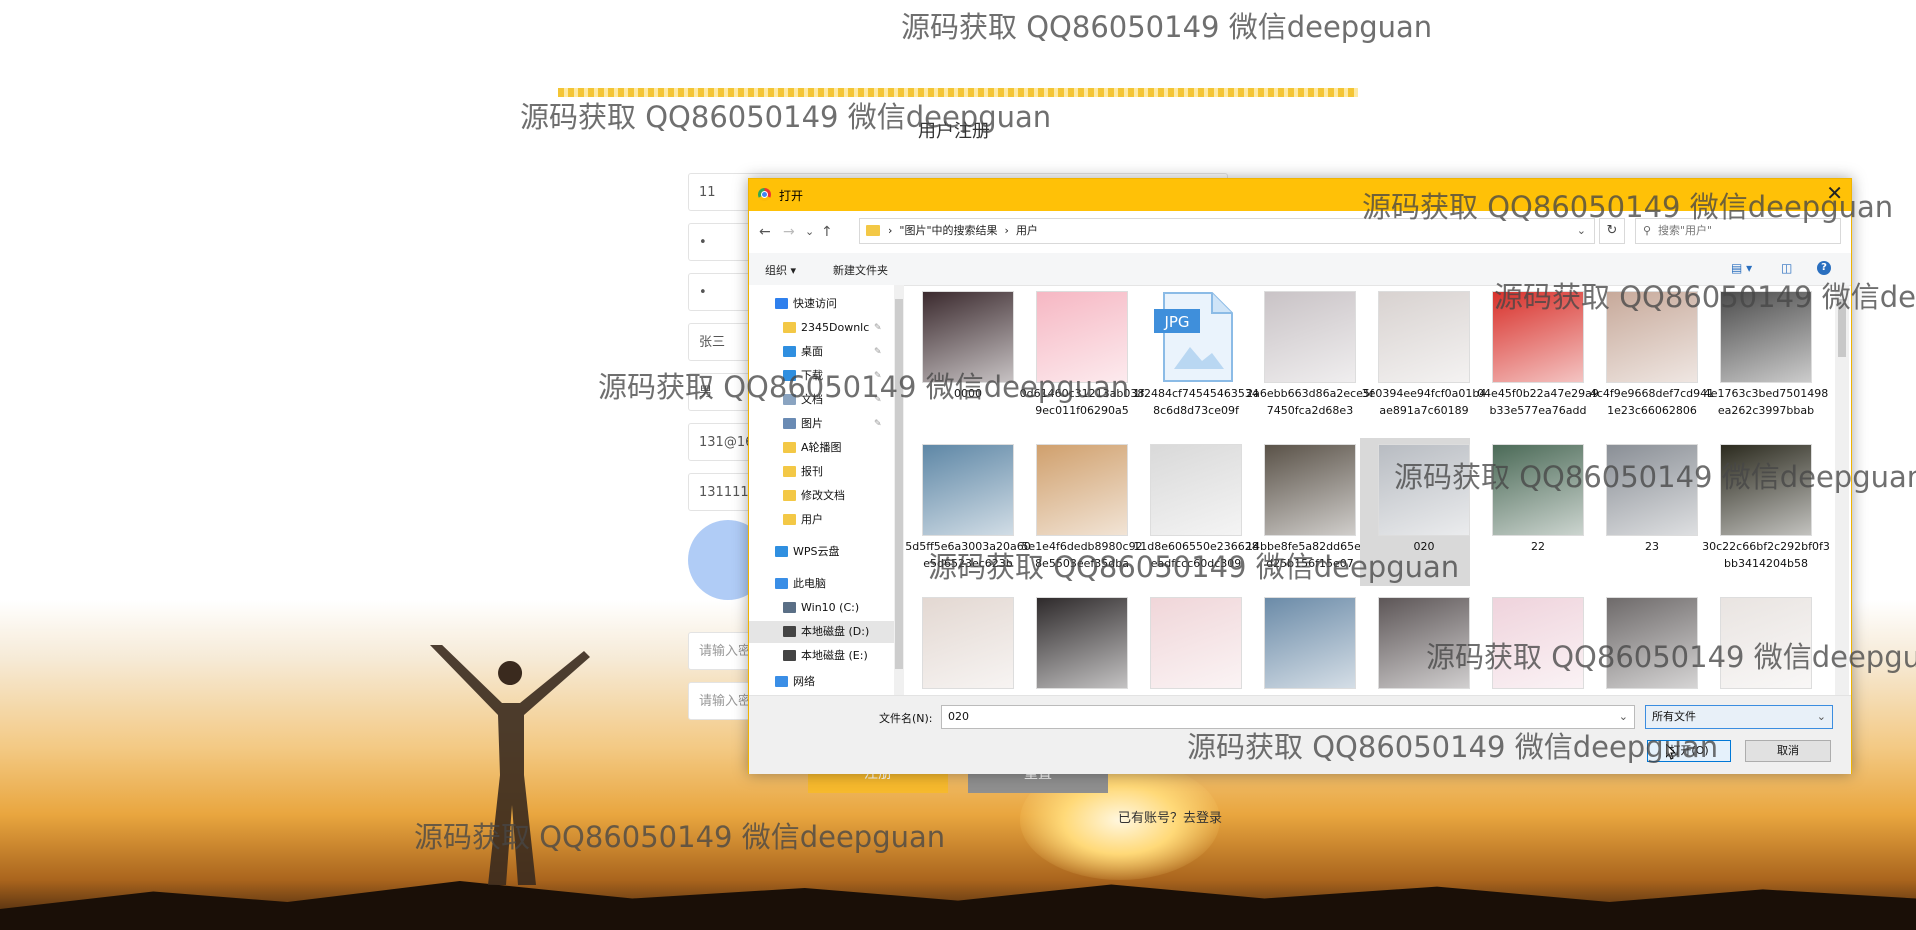  Describe the element at coordinates (809, 232) in the screenshot. I see `recent-locations-icon: ⌄` at that location.